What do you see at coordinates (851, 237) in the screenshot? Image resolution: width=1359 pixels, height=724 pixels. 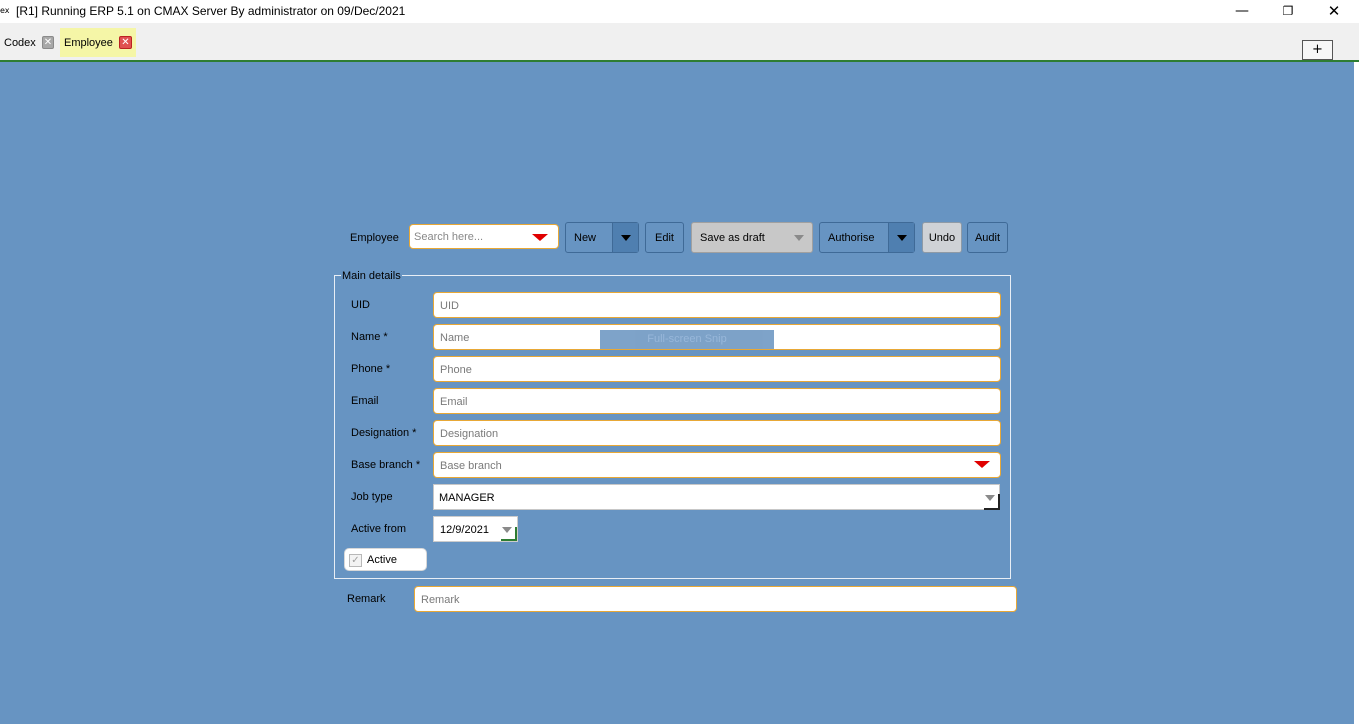 I see `authorise-label: Authorise` at bounding box center [851, 237].